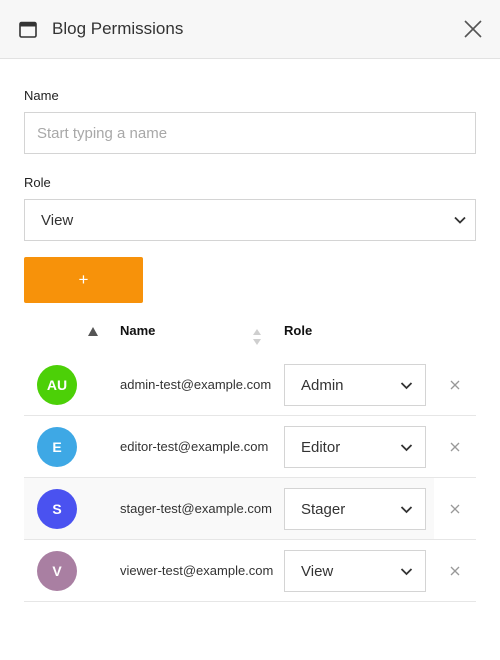 The width and height of the screenshot is (500, 660). Describe the element at coordinates (37, 182) in the screenshot. I see `role-label: Role` at that location.